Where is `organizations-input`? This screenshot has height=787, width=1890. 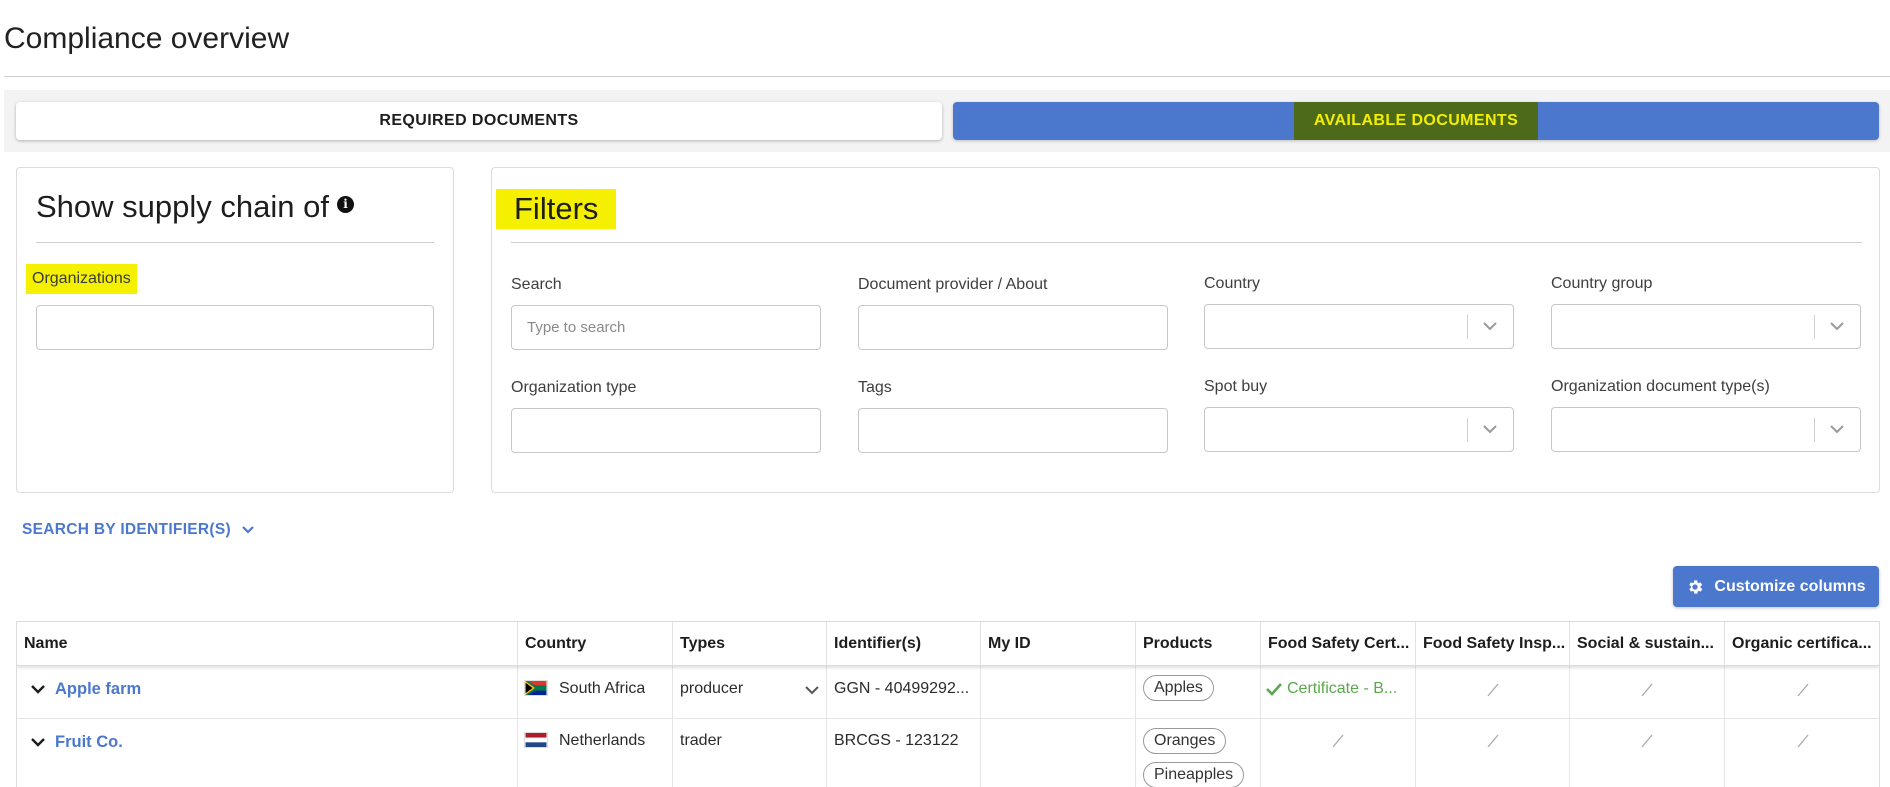 organizations-input is located at coordinates (235, 327).